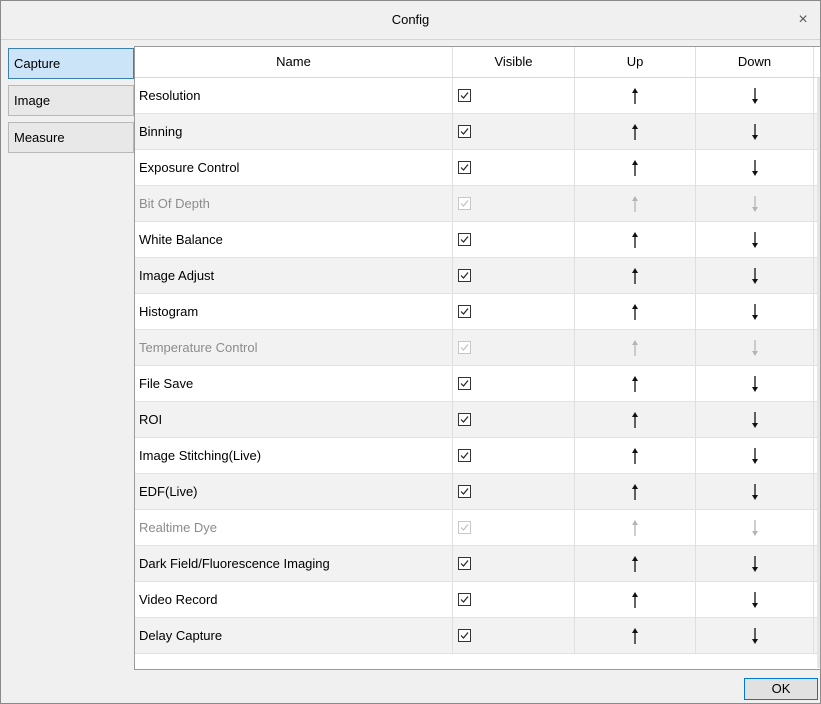  Describe the element at coordinates (477, 204) in the screenshot. I see `table-row: Bit Of Depth` at that location.